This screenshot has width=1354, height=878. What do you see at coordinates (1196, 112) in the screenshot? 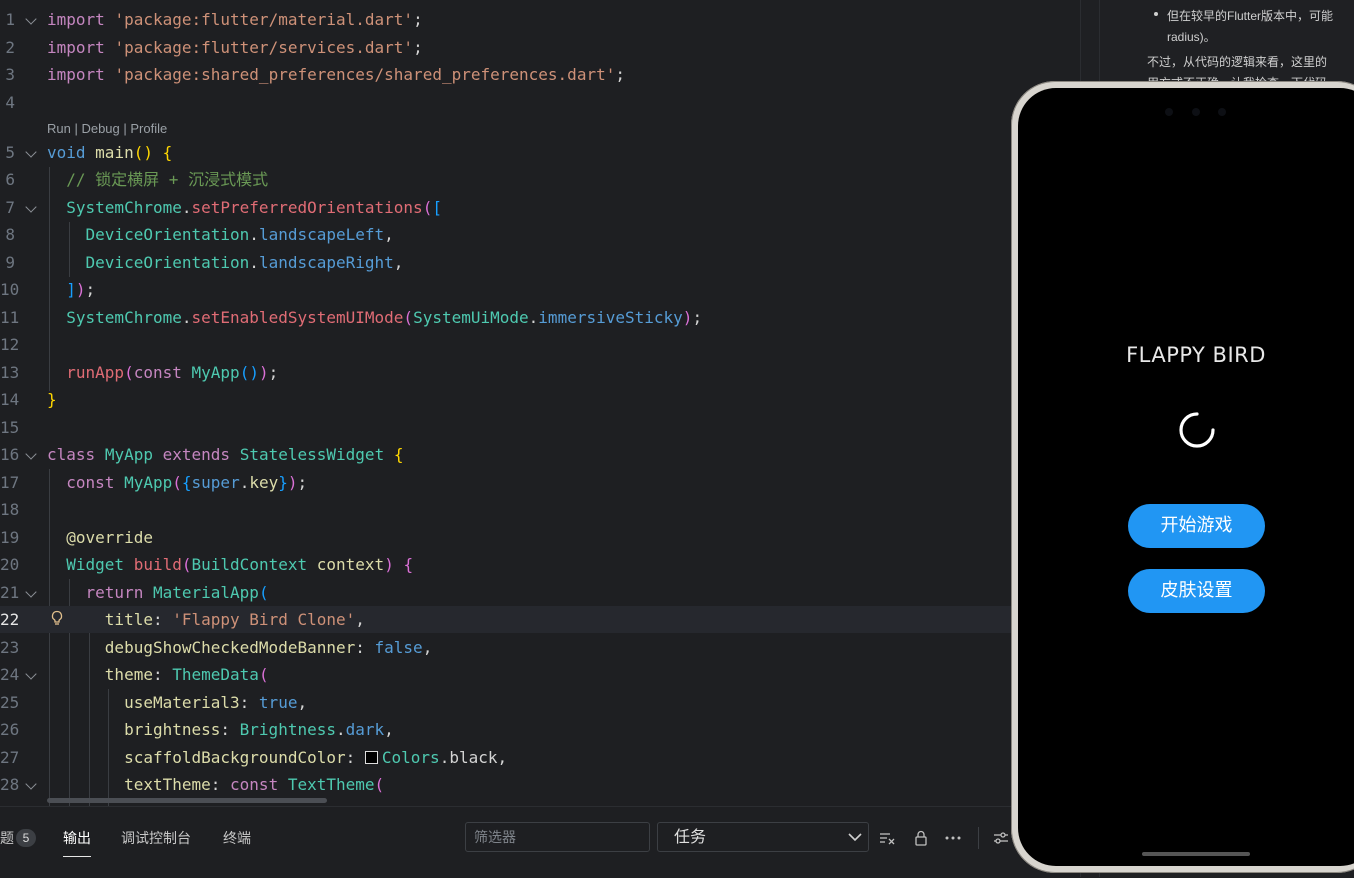
I see `camera-icon` at bounding box center [1196, 112].